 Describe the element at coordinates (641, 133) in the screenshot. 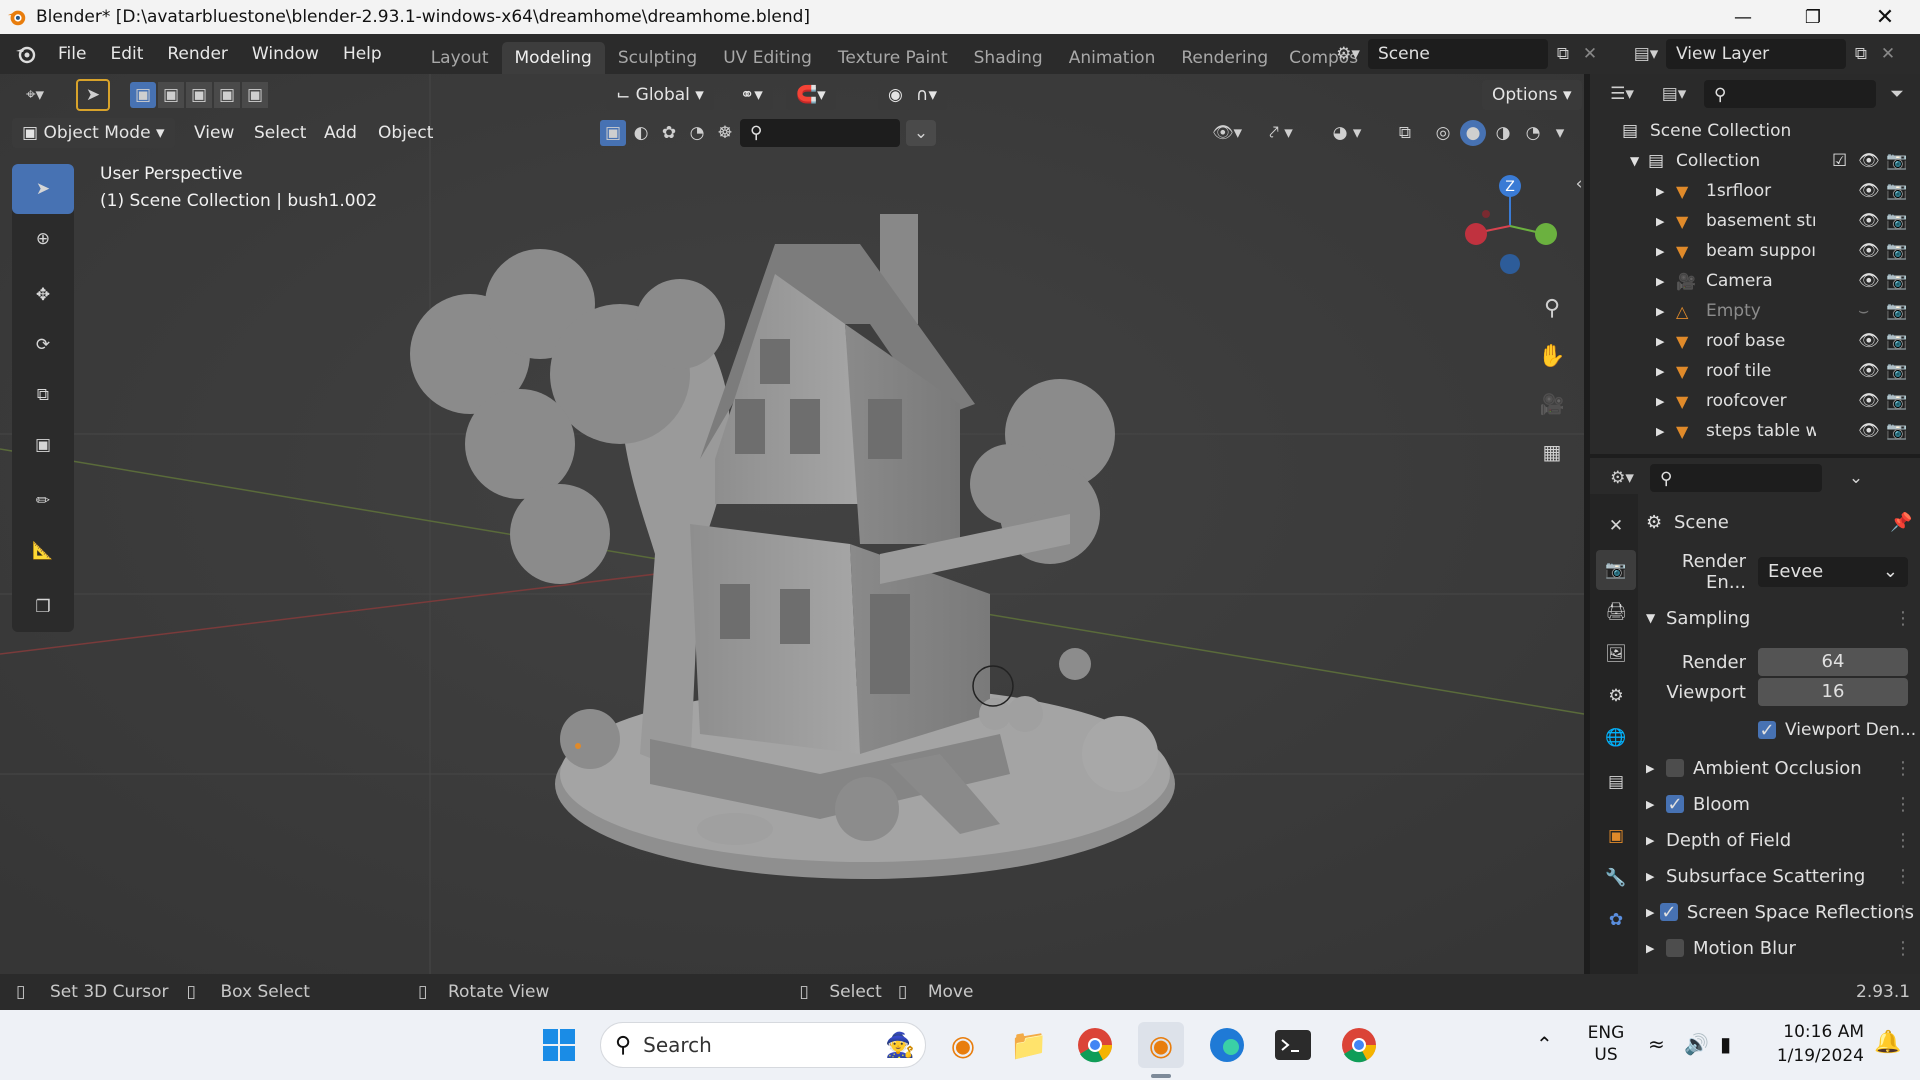

I see `shading-icon: ◐` at that location.